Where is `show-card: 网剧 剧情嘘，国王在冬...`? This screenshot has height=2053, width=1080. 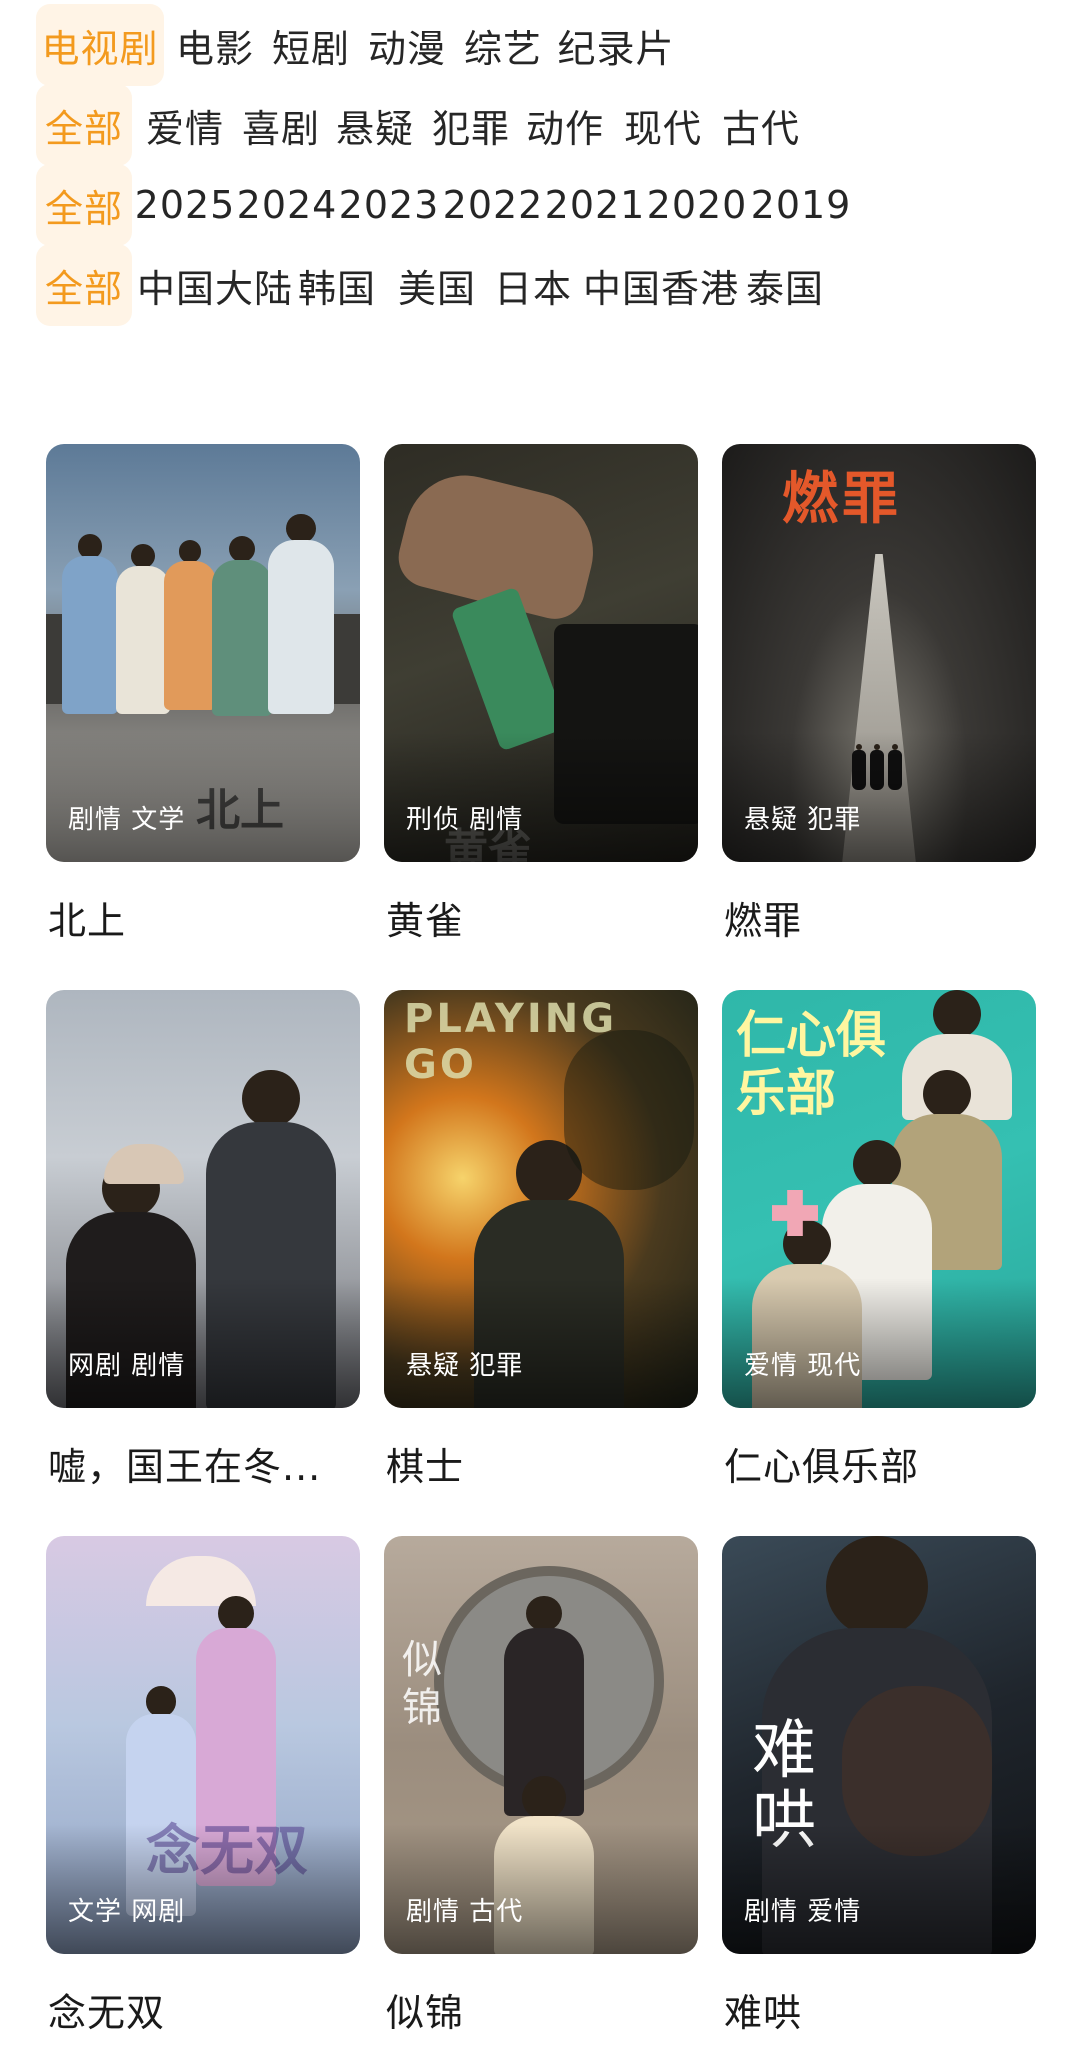 show-card: 网剧 剧情嘘，国王在冬... is located at coordinates (203, 1239).